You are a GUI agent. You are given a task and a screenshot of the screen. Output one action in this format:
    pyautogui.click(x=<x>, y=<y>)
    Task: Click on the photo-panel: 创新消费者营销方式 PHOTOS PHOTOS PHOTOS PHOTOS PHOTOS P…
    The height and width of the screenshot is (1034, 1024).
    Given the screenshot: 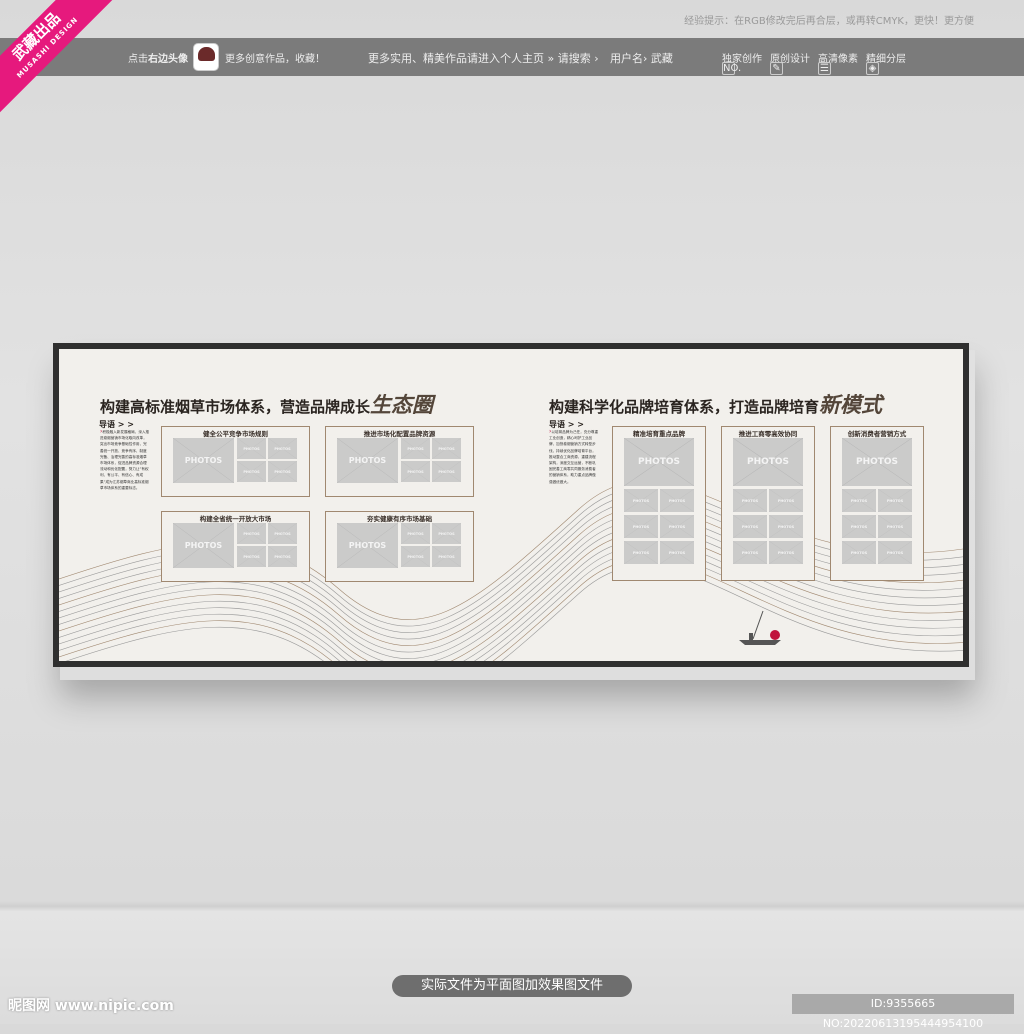 What is the action you would take?
    pyautogui.click(x=877, y=503)
    